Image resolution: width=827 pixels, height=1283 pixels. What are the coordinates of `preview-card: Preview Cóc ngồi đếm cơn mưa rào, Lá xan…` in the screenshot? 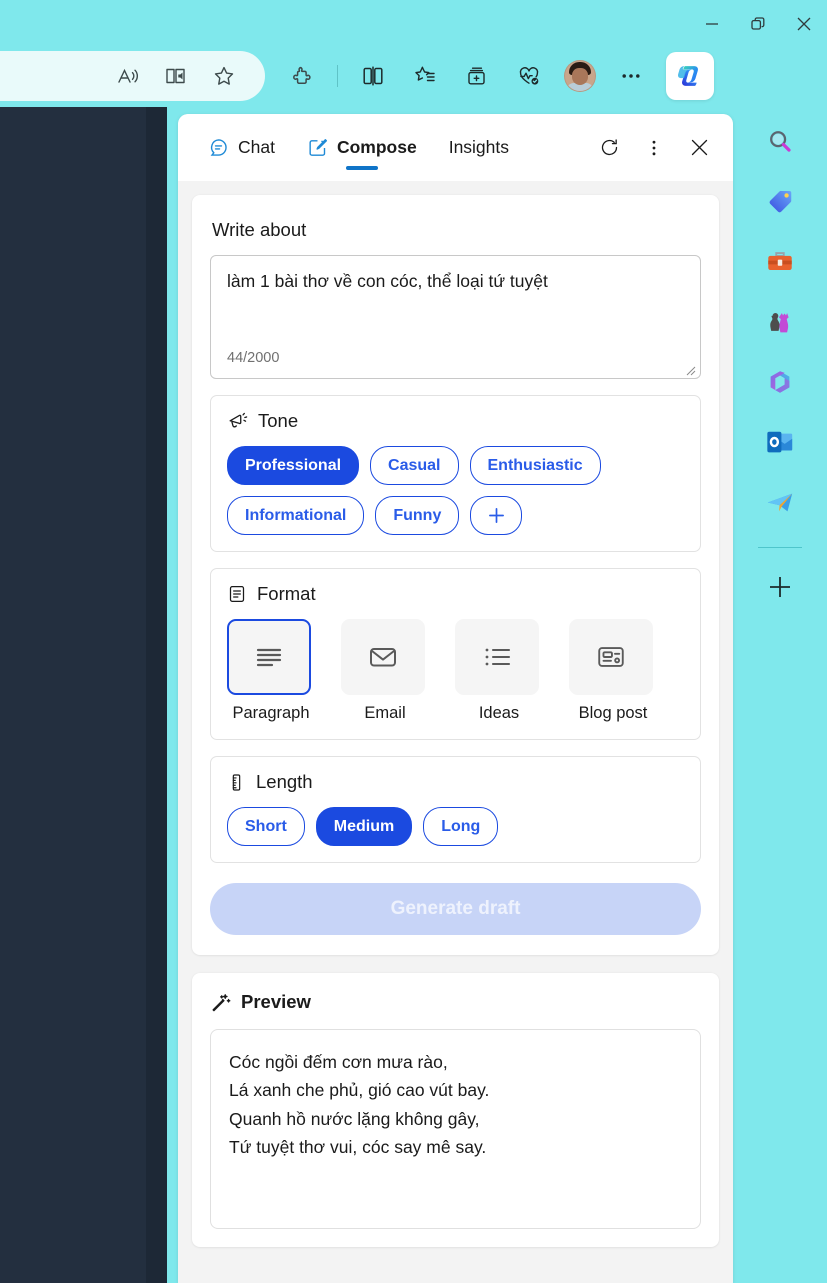 It's located at (455, 1110).